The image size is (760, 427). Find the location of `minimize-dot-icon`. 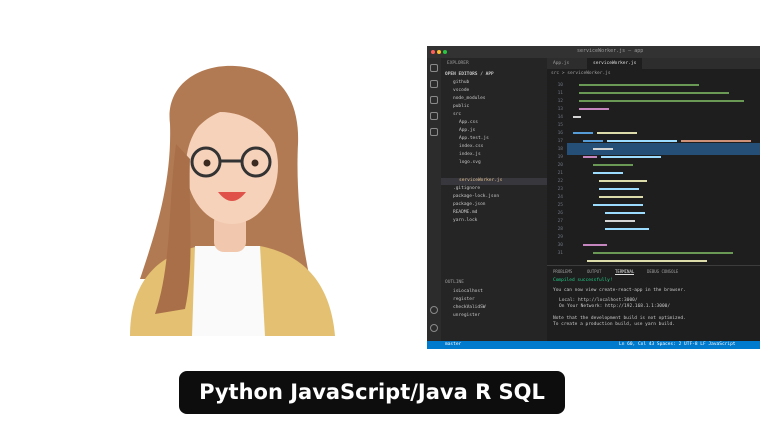

minimize-dot-icon is located at coordinates (439, 52).